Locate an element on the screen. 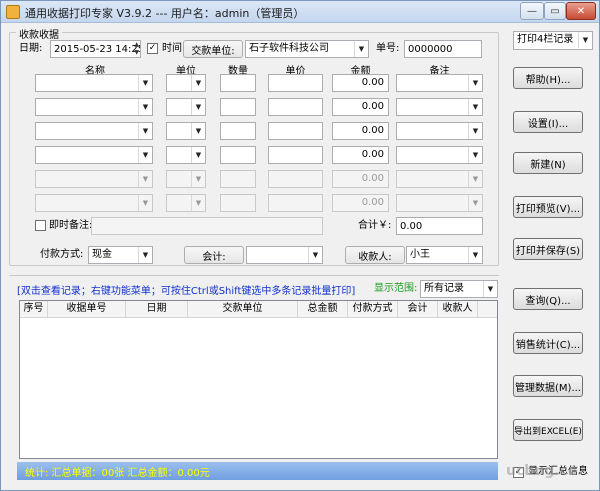  records-header-index: 序号 is located at coordinates (34, 309).